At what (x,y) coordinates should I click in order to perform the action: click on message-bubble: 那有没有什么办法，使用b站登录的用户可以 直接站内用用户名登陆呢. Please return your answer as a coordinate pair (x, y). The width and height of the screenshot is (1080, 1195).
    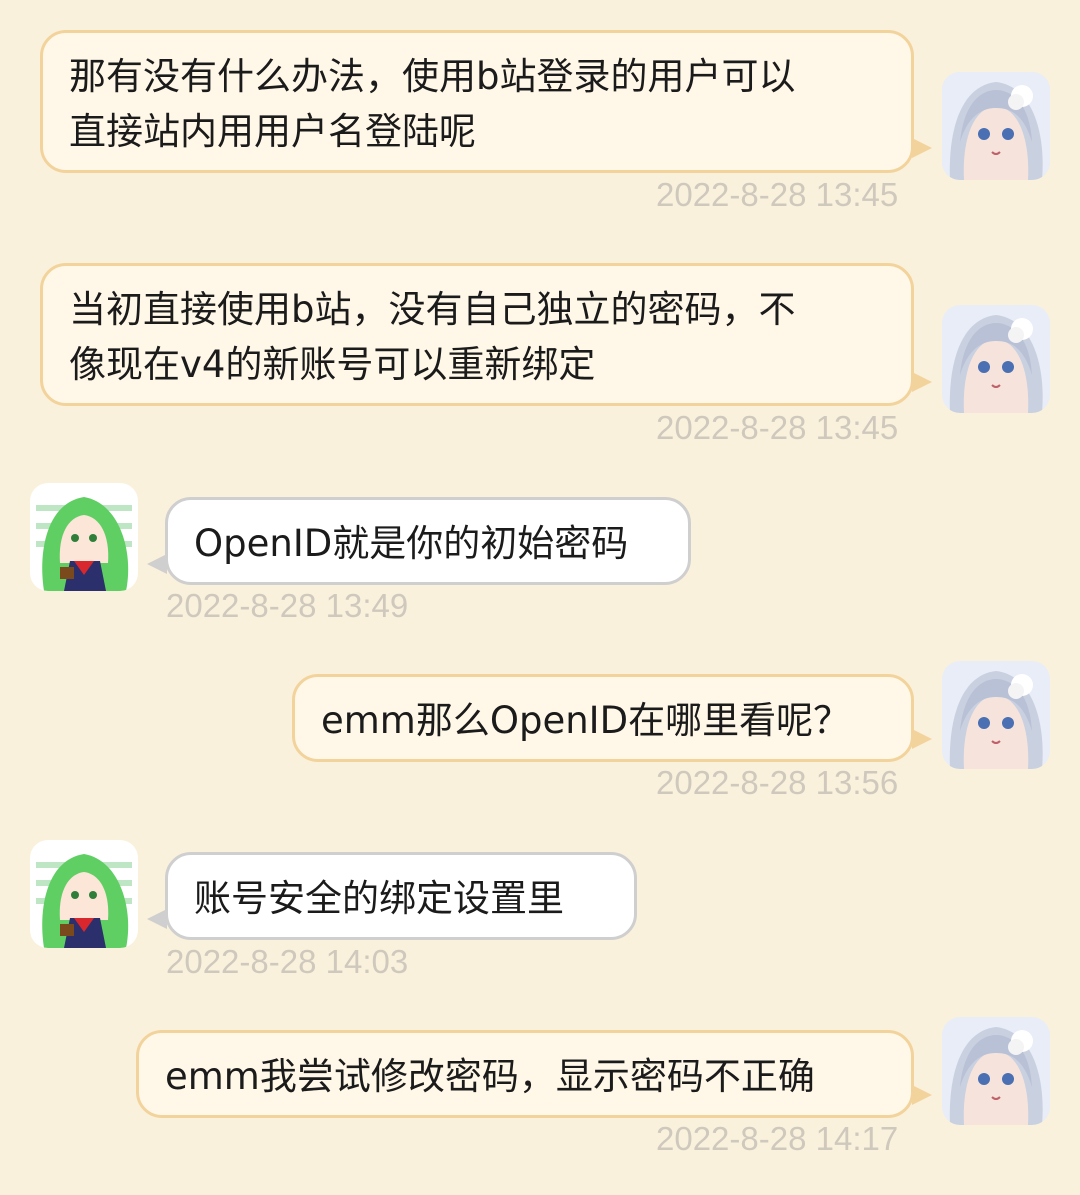
    Looking at the image, I should click on (477, 101).